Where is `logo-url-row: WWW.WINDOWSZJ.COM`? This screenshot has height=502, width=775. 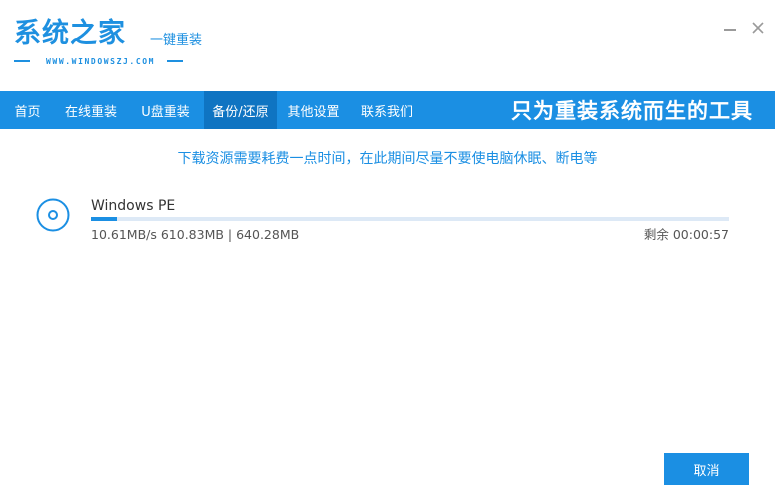
logo-url-row: WWW.WINDOWSZJ.COM is located at coordinates (99, 61).